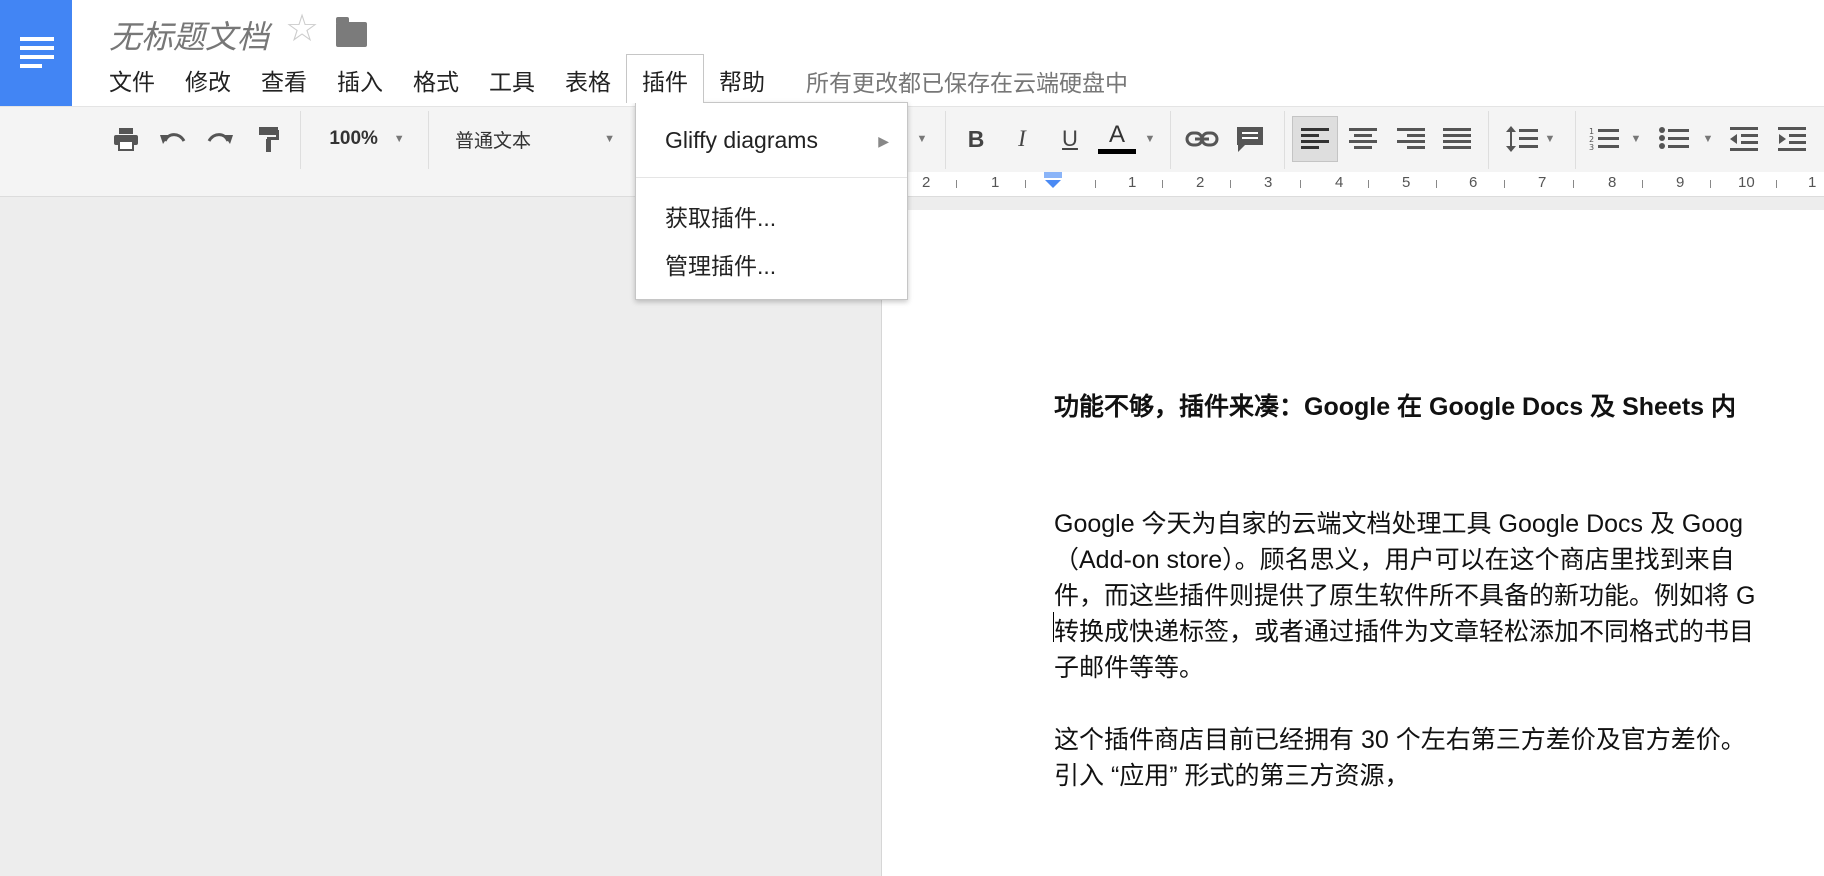 This screenshot has height=876, width=1824. I want to click on align-center-icon, so click(1363, 139).